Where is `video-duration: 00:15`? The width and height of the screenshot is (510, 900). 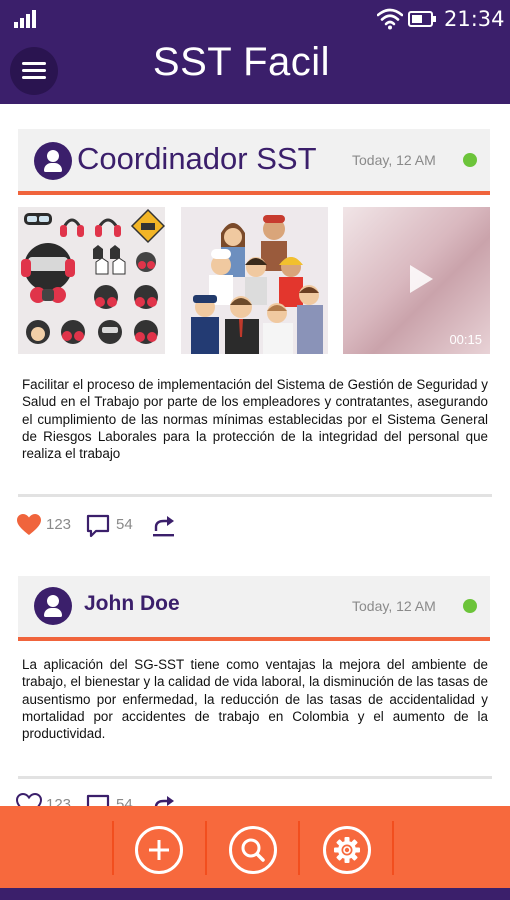 video-duration: 00:15 is located at coordinates (465, 339).